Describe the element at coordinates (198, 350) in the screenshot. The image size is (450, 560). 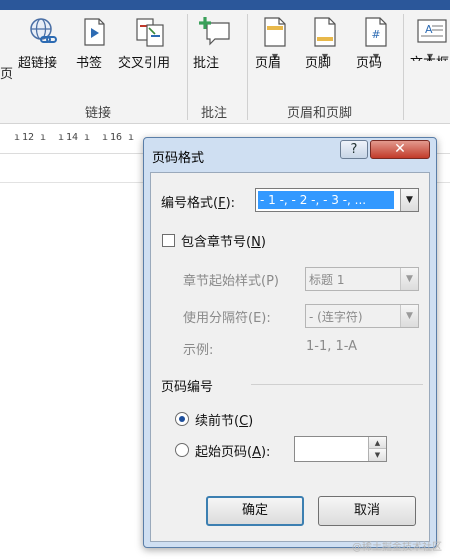
I see `example-label: 示例:` at that location.